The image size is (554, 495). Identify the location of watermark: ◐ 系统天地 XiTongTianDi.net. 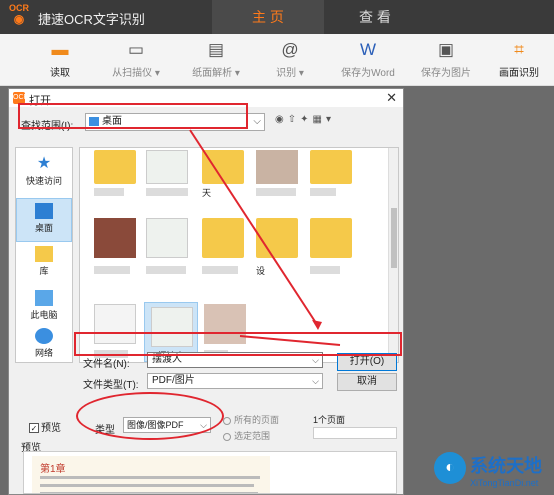
(493, 473).